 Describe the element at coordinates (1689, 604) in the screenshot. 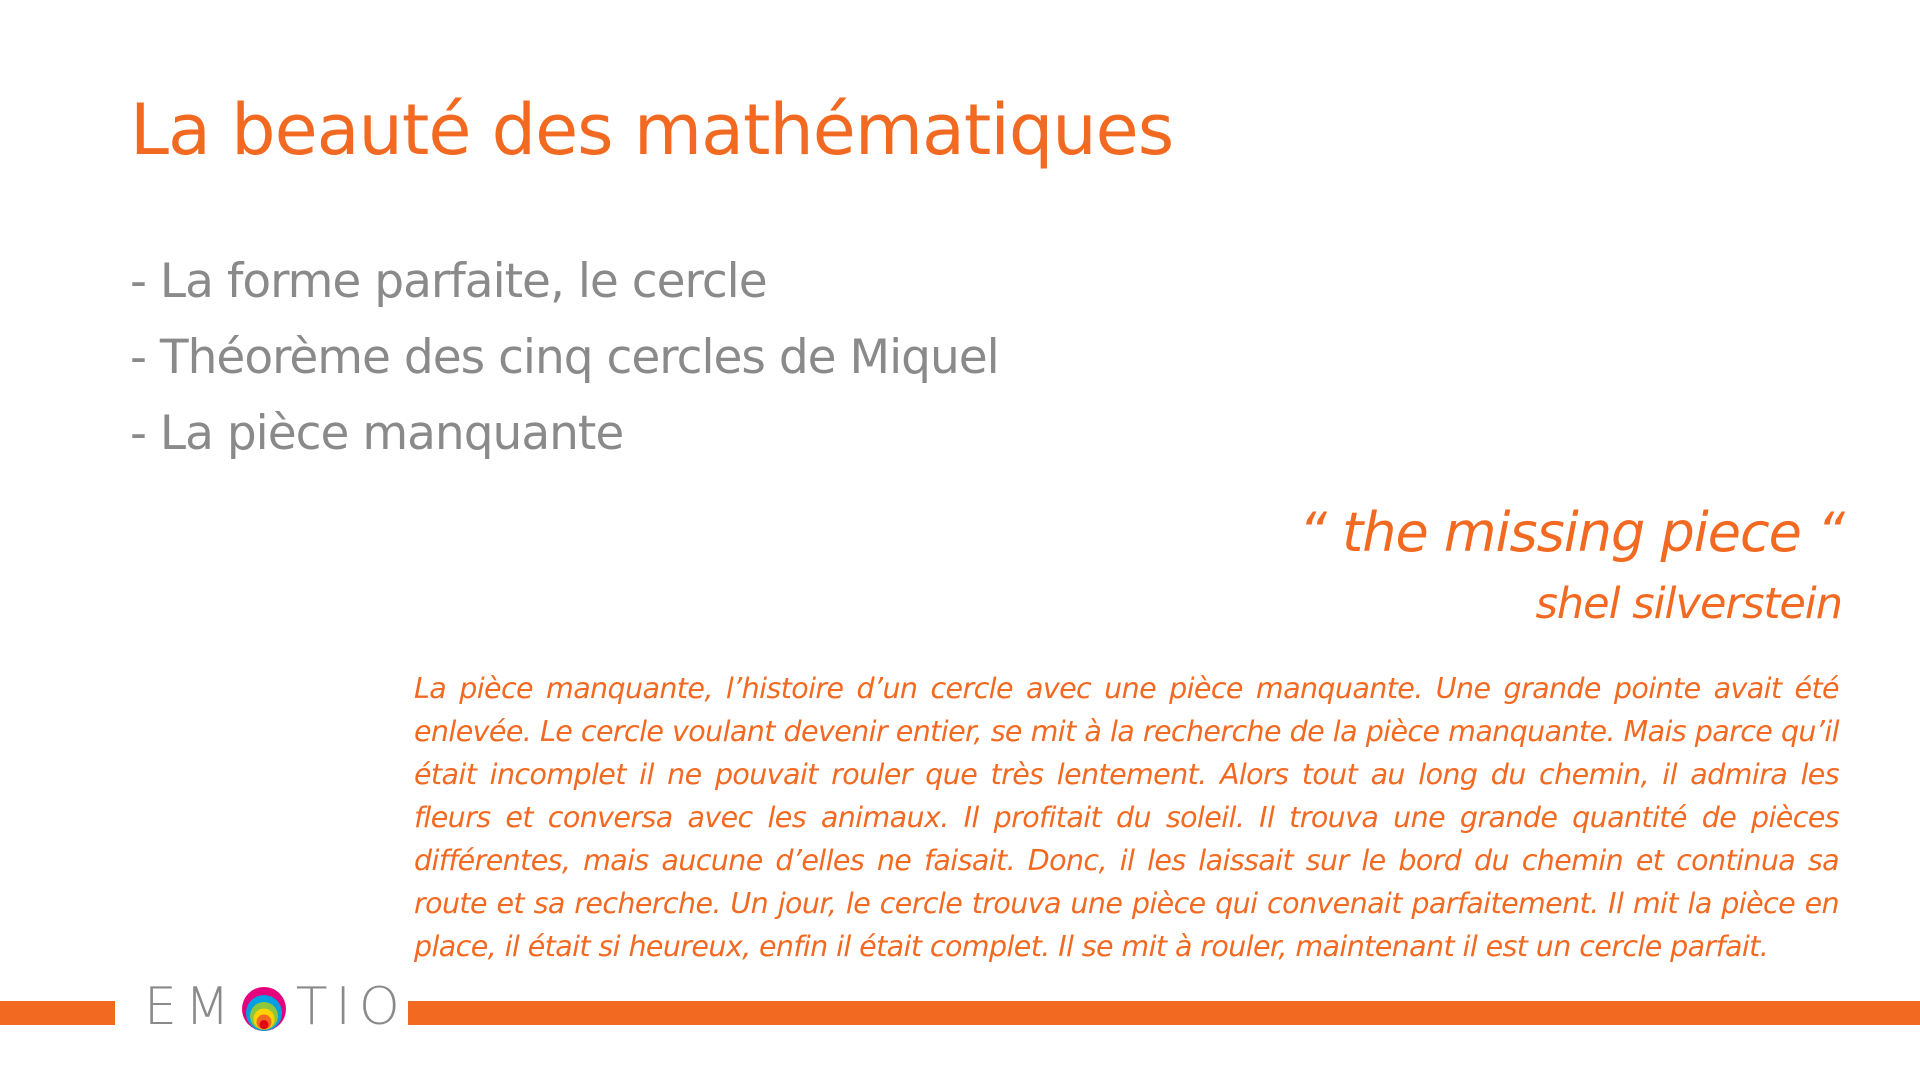

I see `quote-author: shel silverstein` at that location.